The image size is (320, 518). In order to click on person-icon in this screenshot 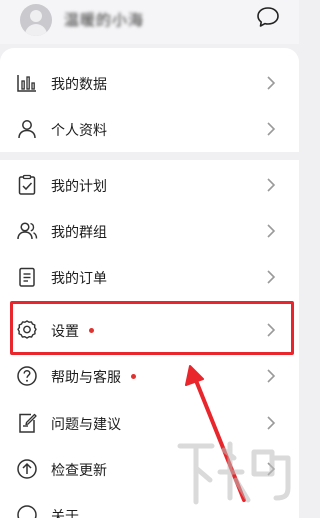, I will do `click(27, 129)`.